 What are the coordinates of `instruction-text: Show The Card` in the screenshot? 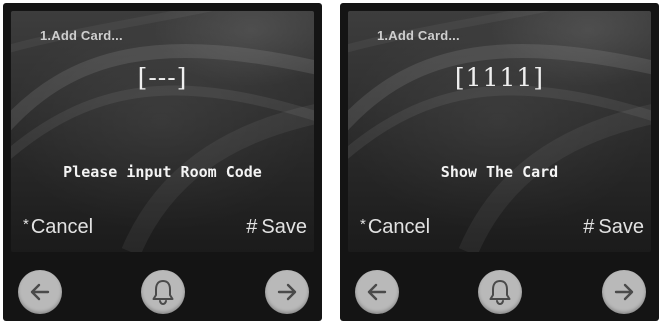 It's located at (499, 172).